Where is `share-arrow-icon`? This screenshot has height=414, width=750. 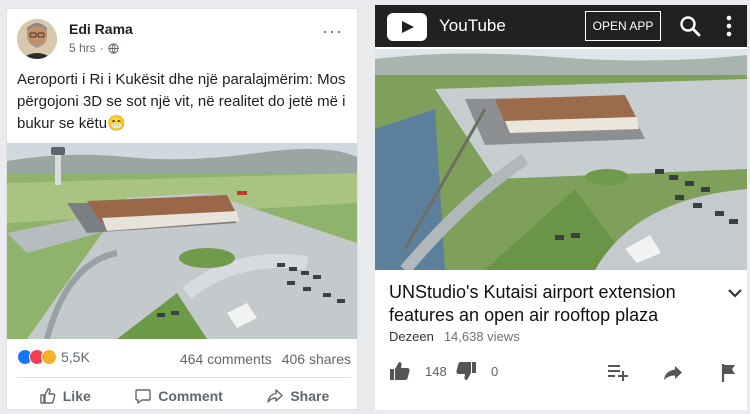
share-arrow-icon is located at coordinates (275, 396).